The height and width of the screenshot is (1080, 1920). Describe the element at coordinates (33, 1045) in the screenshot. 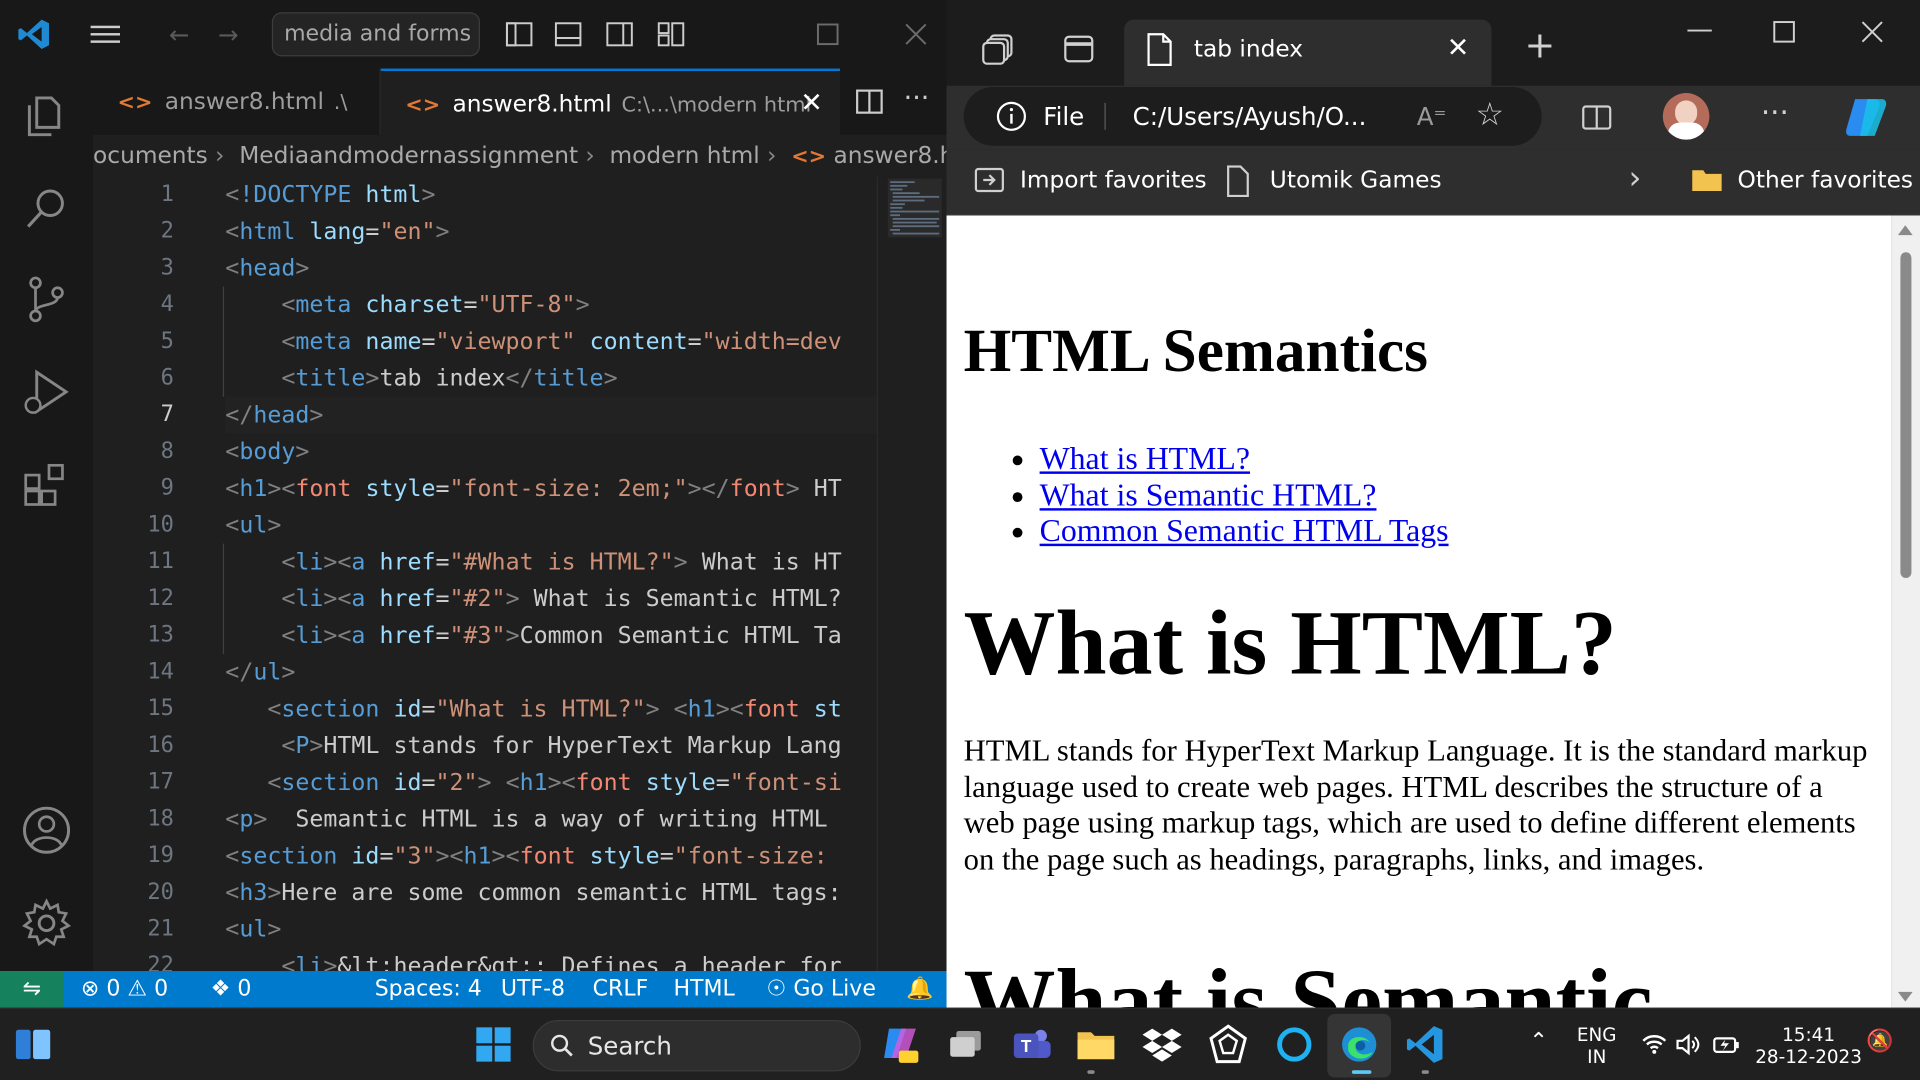

I see `widgets-icon` at that location.